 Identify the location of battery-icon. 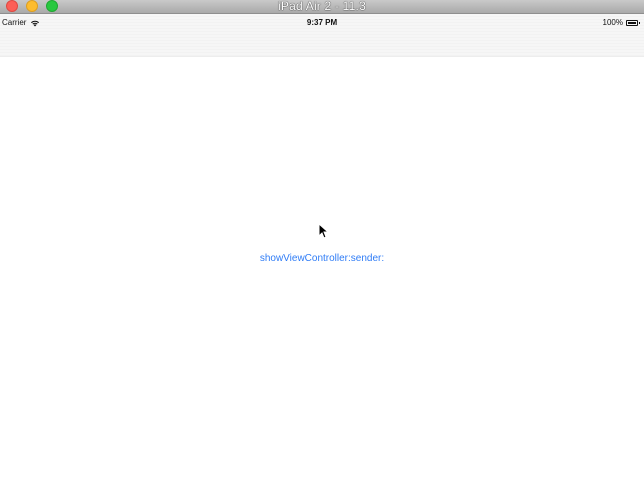
(633, 22).